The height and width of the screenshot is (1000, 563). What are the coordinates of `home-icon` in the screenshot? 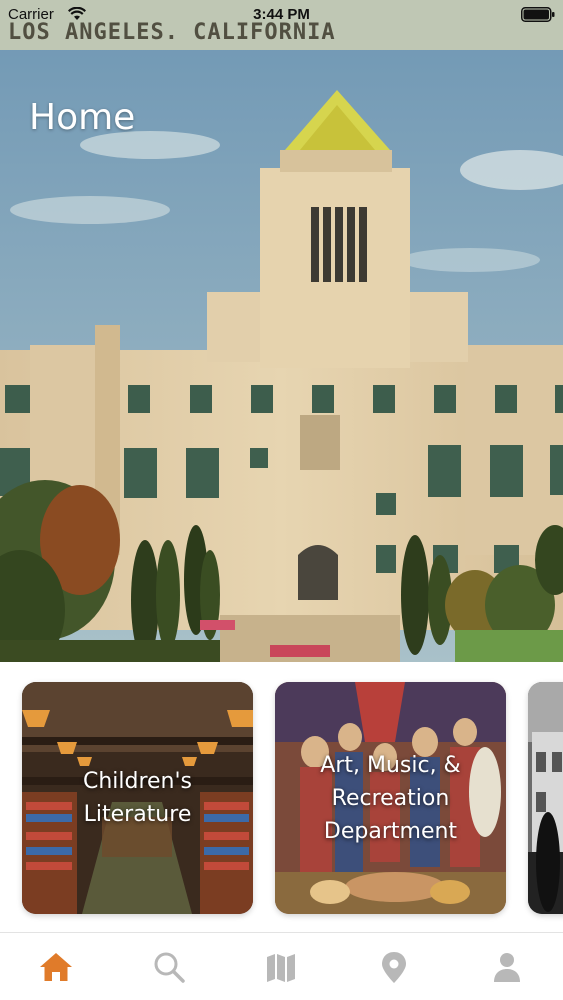 It's located at (56, 966).